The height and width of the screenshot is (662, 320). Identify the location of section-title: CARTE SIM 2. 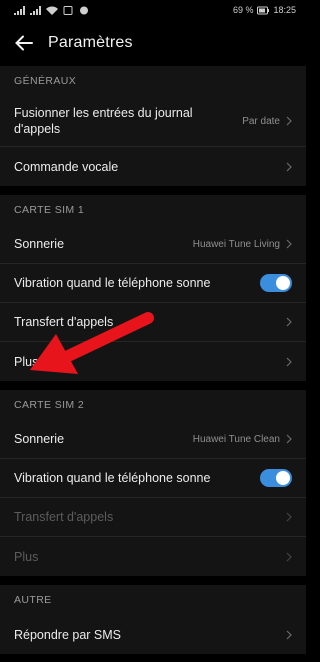
(49, 405).